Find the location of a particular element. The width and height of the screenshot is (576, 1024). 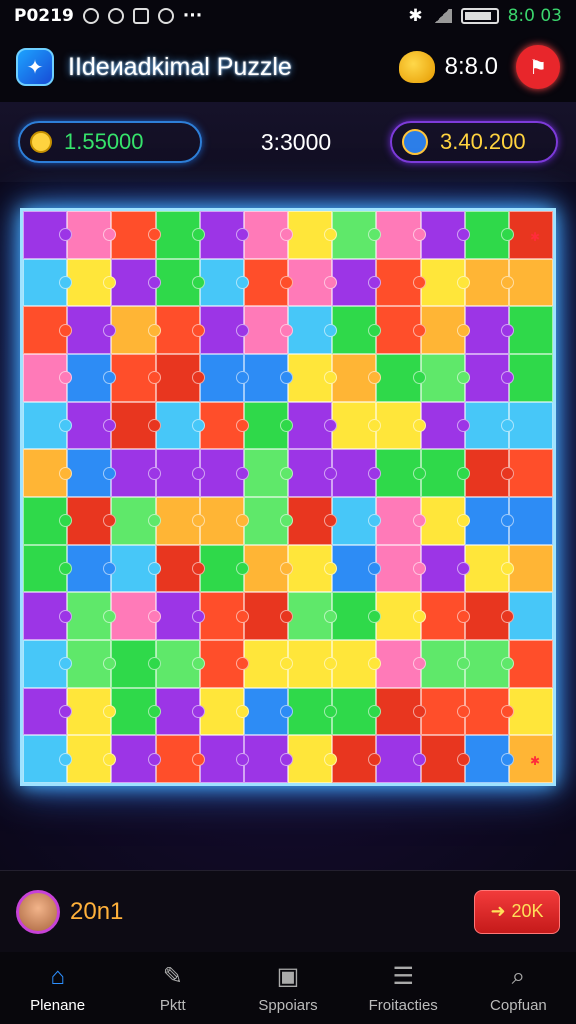

nav-item-gallery: ▣ Sppoiars is located at coordinates (287, 988).